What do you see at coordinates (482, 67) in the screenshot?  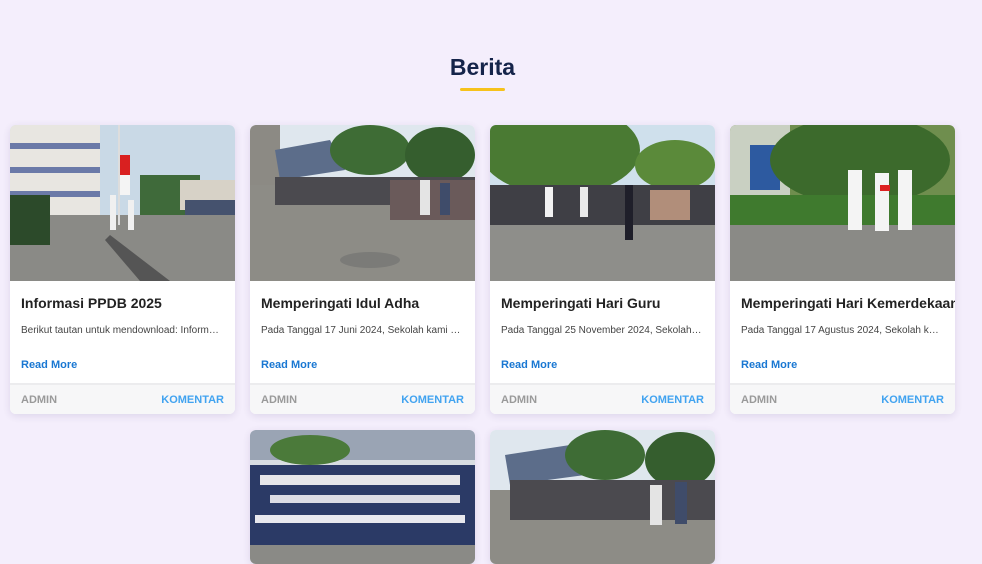 I see `section-title: Berita` at bounding box center [482, 67].